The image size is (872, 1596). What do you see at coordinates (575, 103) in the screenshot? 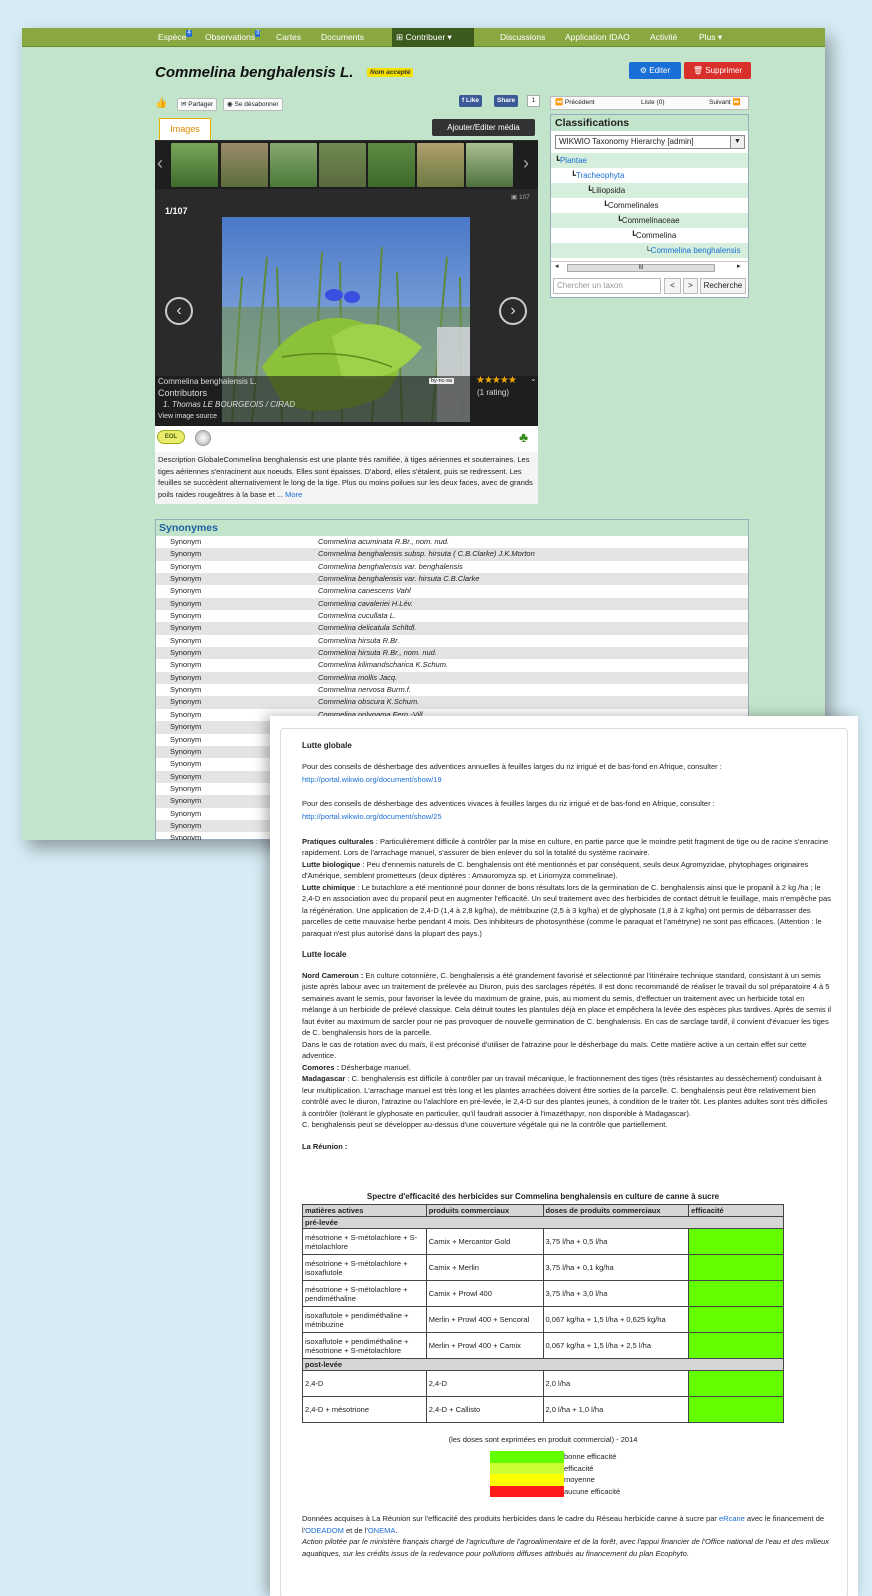
I see `prev-record-link: ⏪ Précédent` at bounding box center [575, 103].